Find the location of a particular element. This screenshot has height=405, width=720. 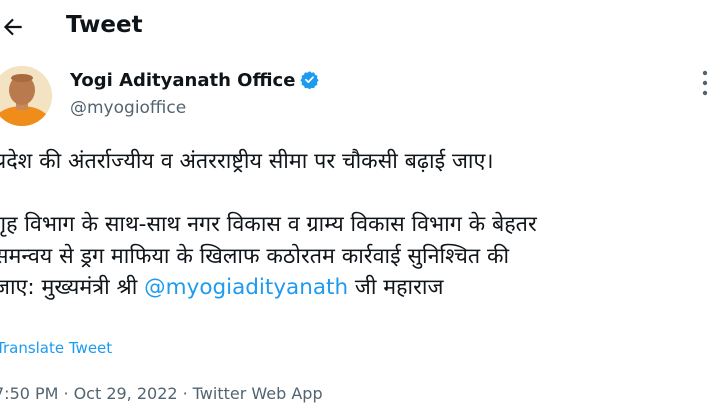

tweet-date: Oct 29, 2022 is located at coordinates (126, 393).